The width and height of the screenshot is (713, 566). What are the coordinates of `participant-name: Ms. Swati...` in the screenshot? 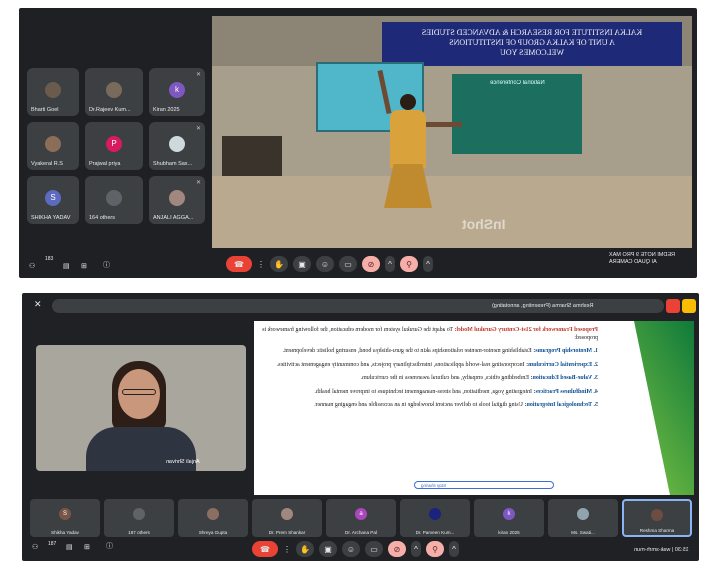 It's located at (583, 532).